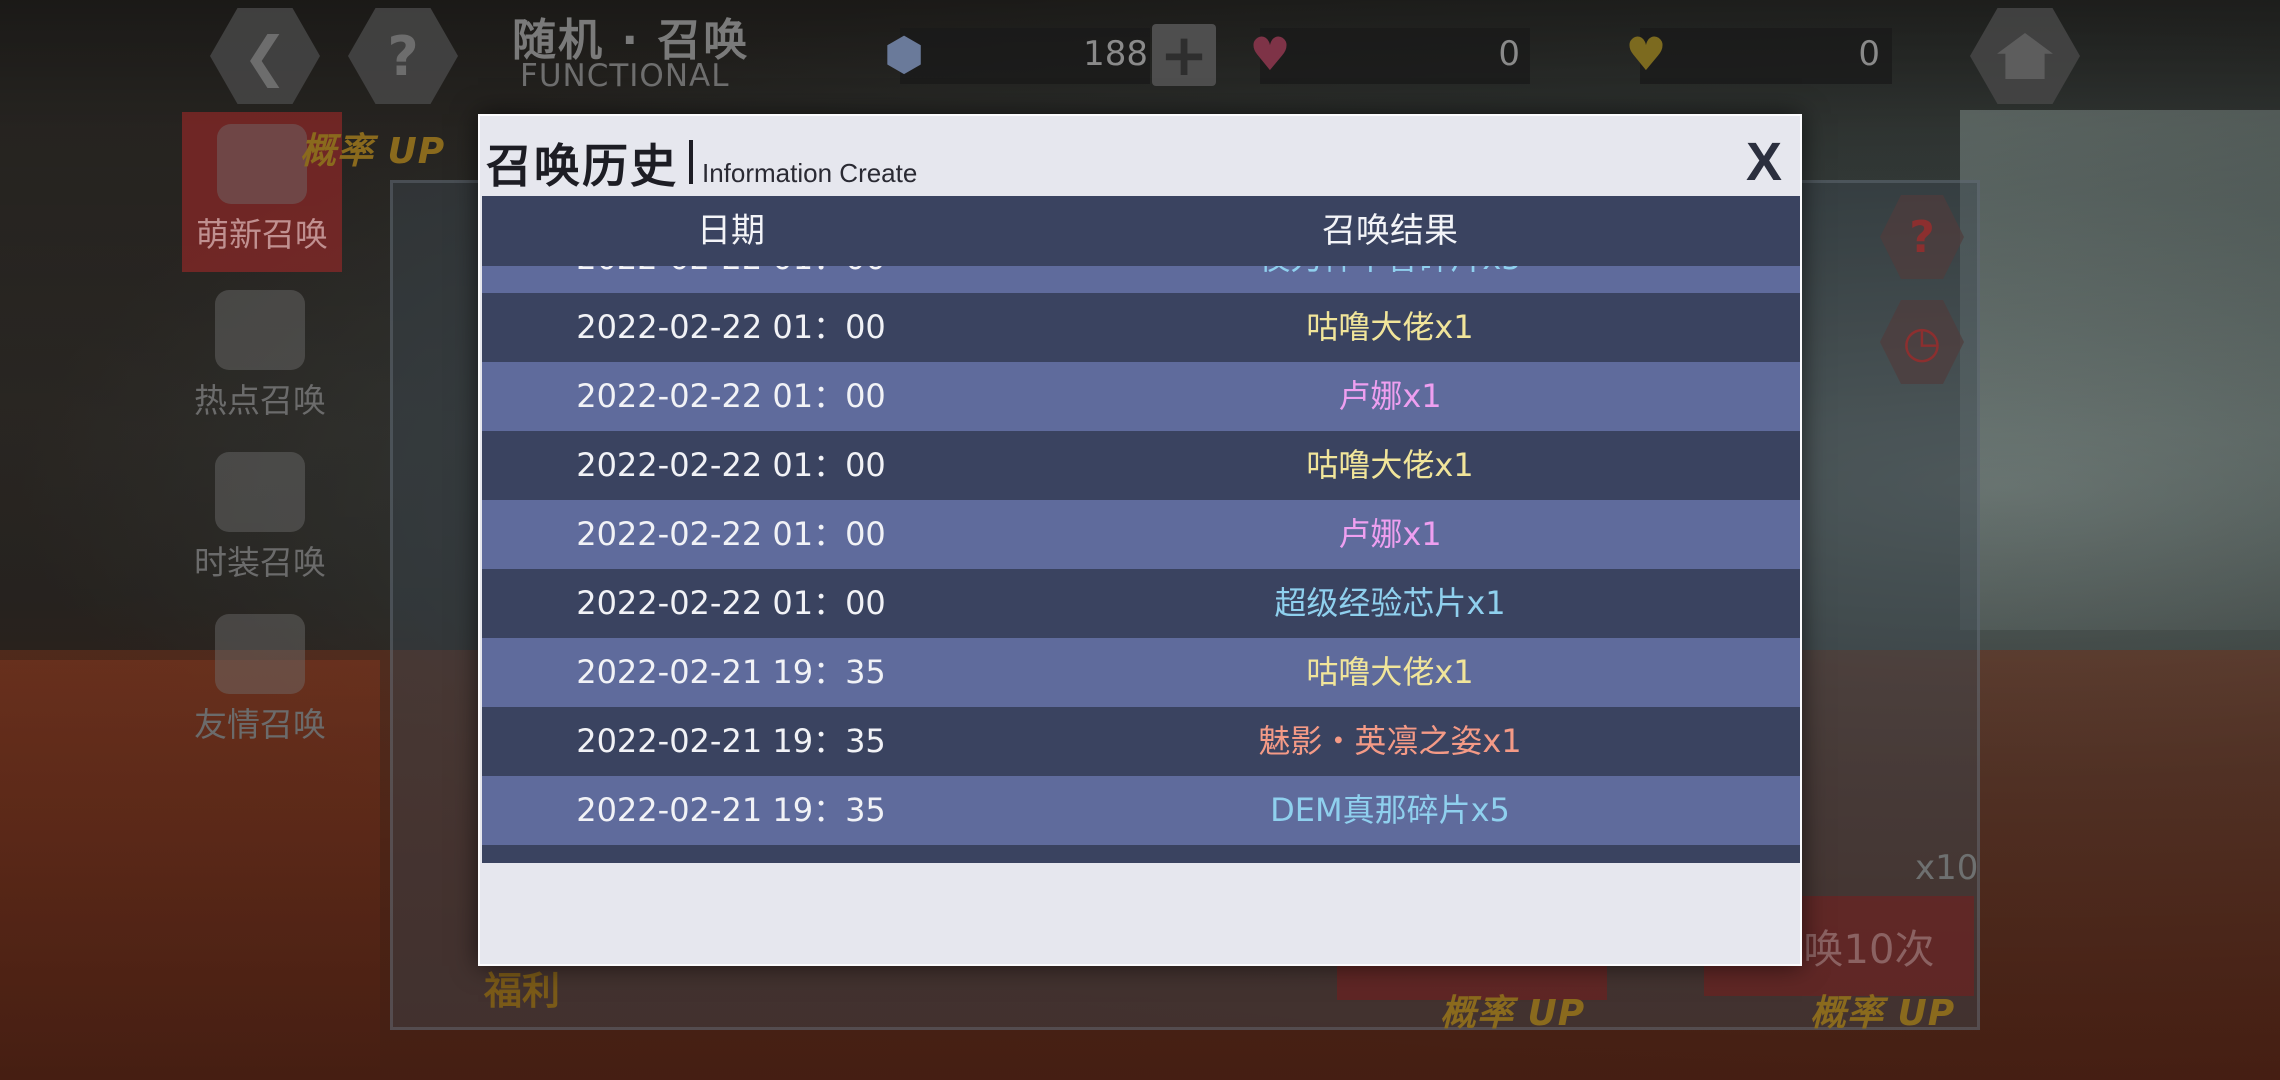  I want to click on sidebar-item-hot-summon: 热点召唤, so click(260, 356).